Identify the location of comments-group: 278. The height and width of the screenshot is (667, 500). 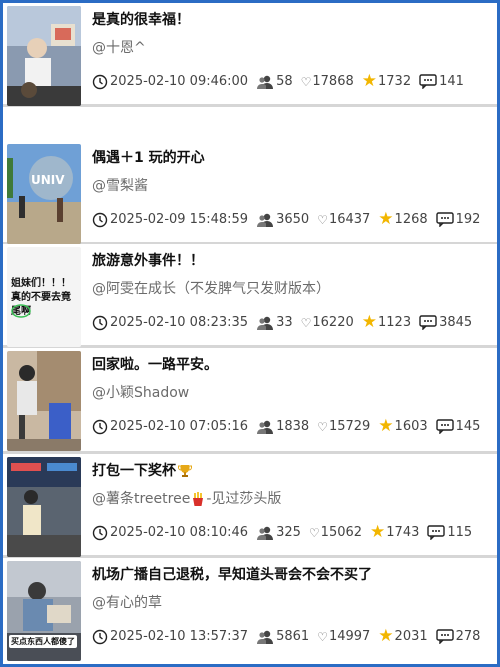
(458, 636).